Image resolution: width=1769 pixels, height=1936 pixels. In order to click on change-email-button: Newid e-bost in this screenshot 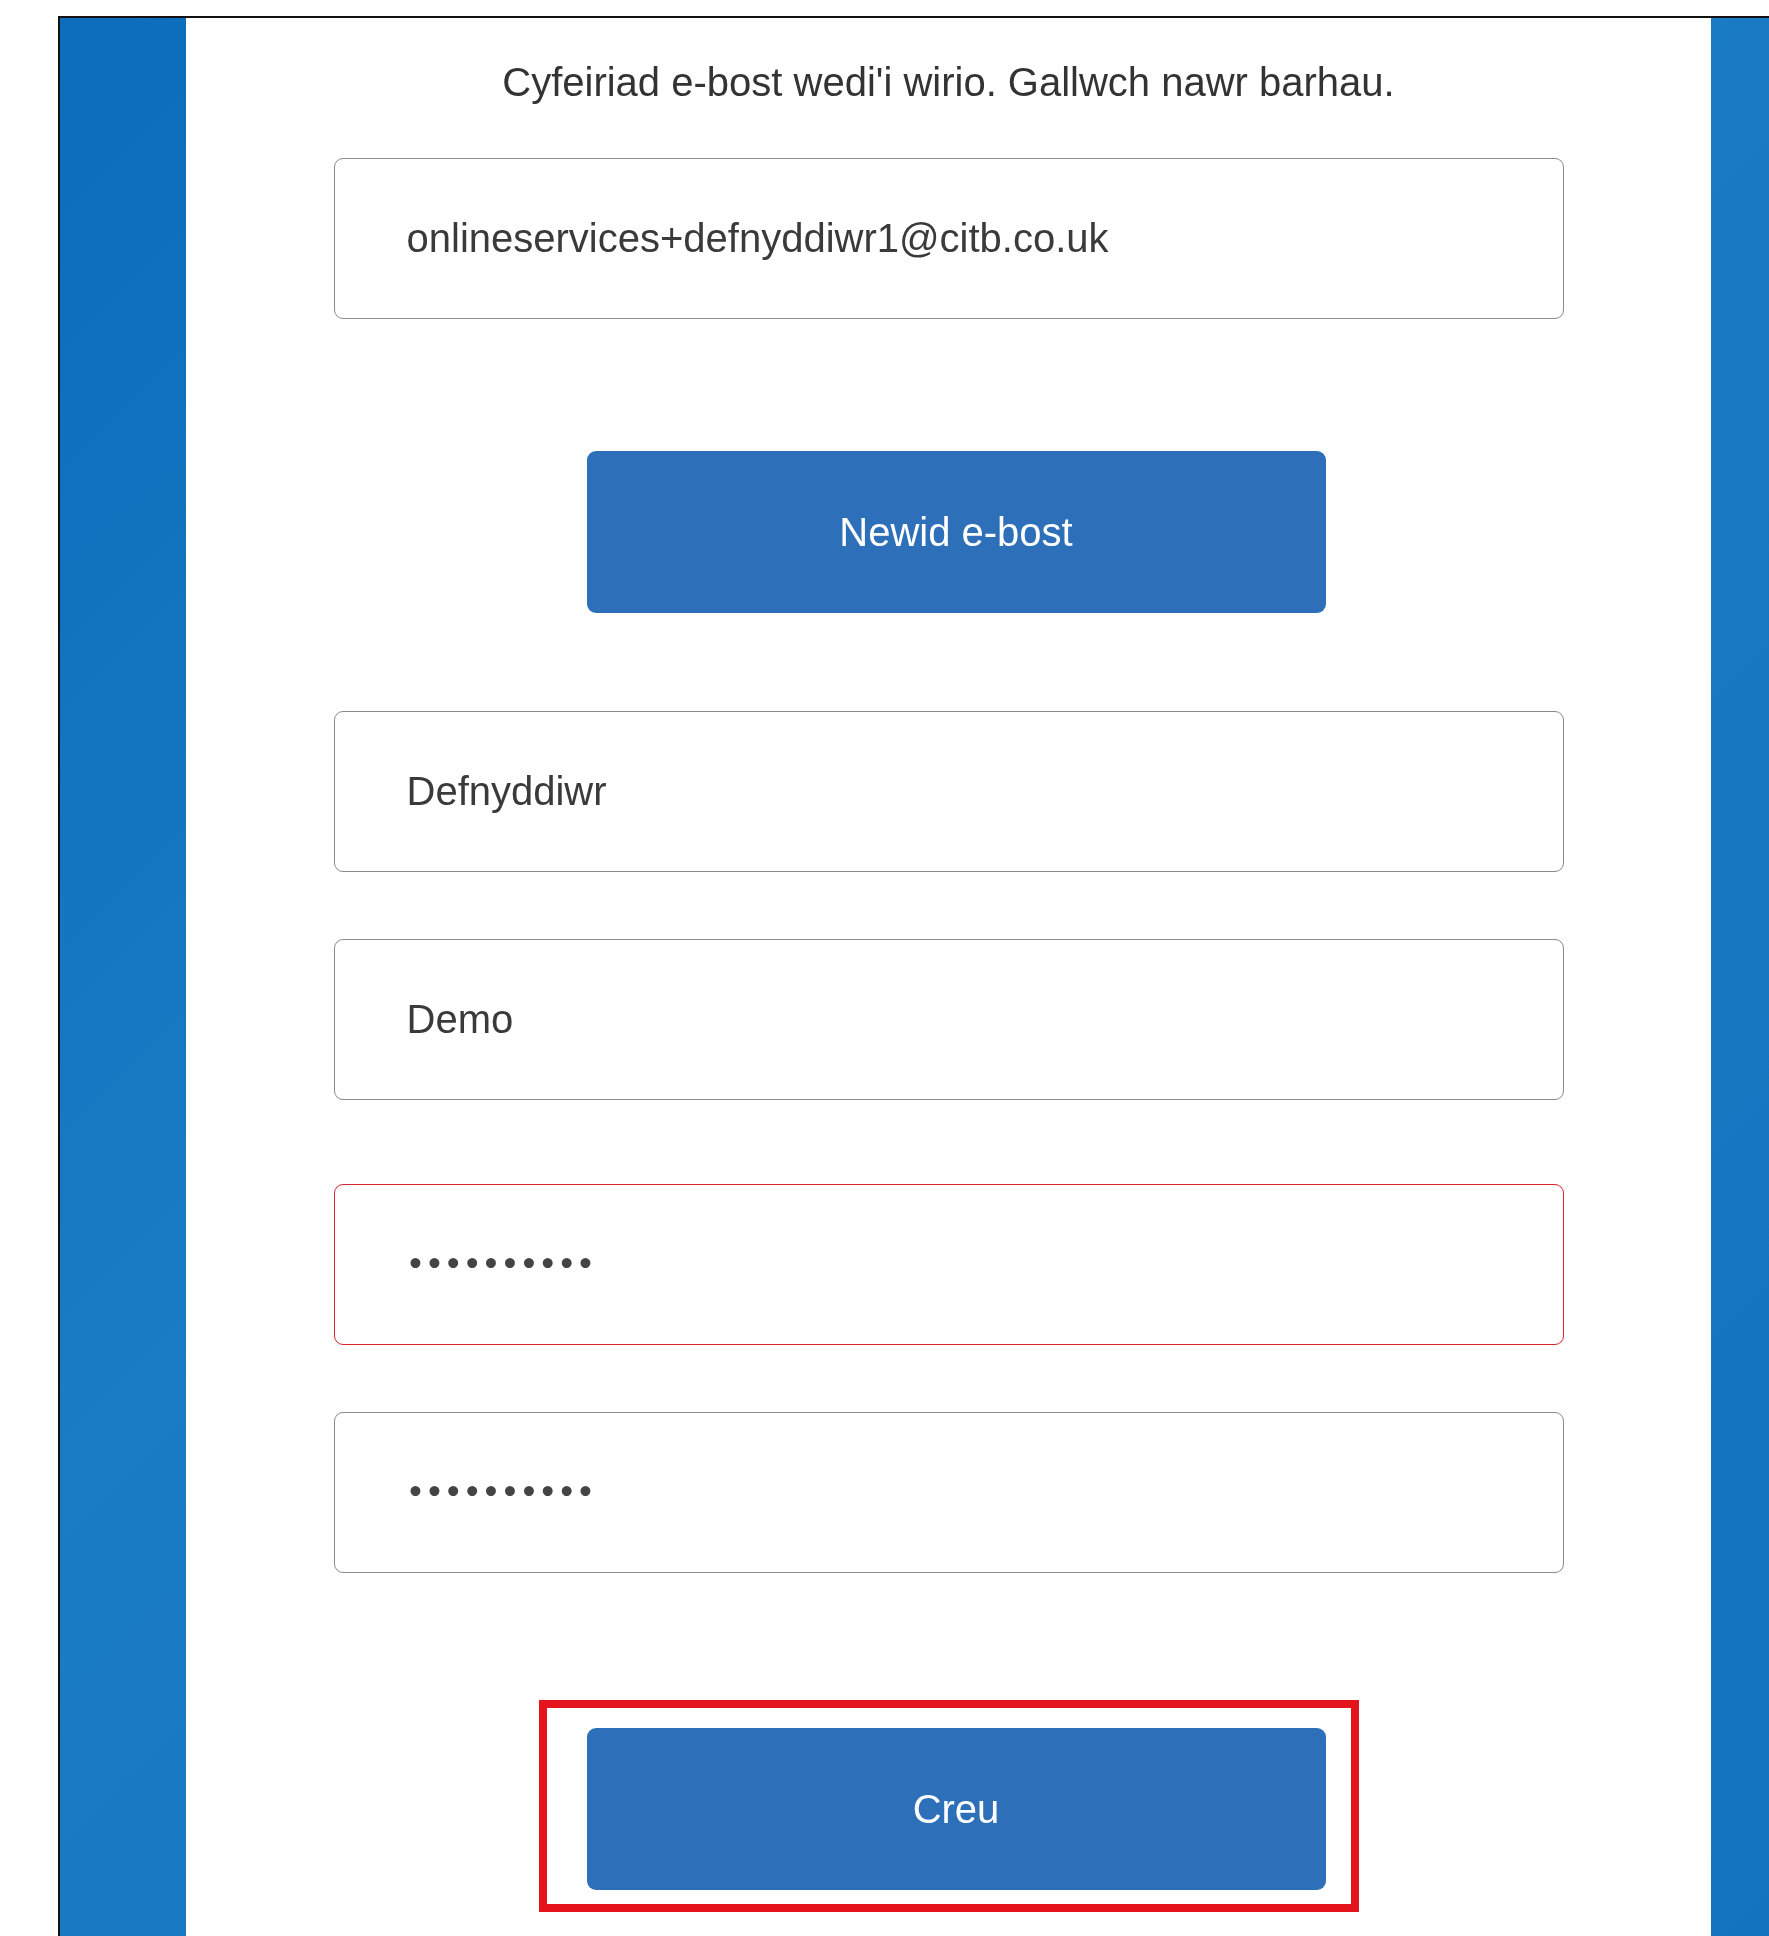, I will do `click(956, 532)`.